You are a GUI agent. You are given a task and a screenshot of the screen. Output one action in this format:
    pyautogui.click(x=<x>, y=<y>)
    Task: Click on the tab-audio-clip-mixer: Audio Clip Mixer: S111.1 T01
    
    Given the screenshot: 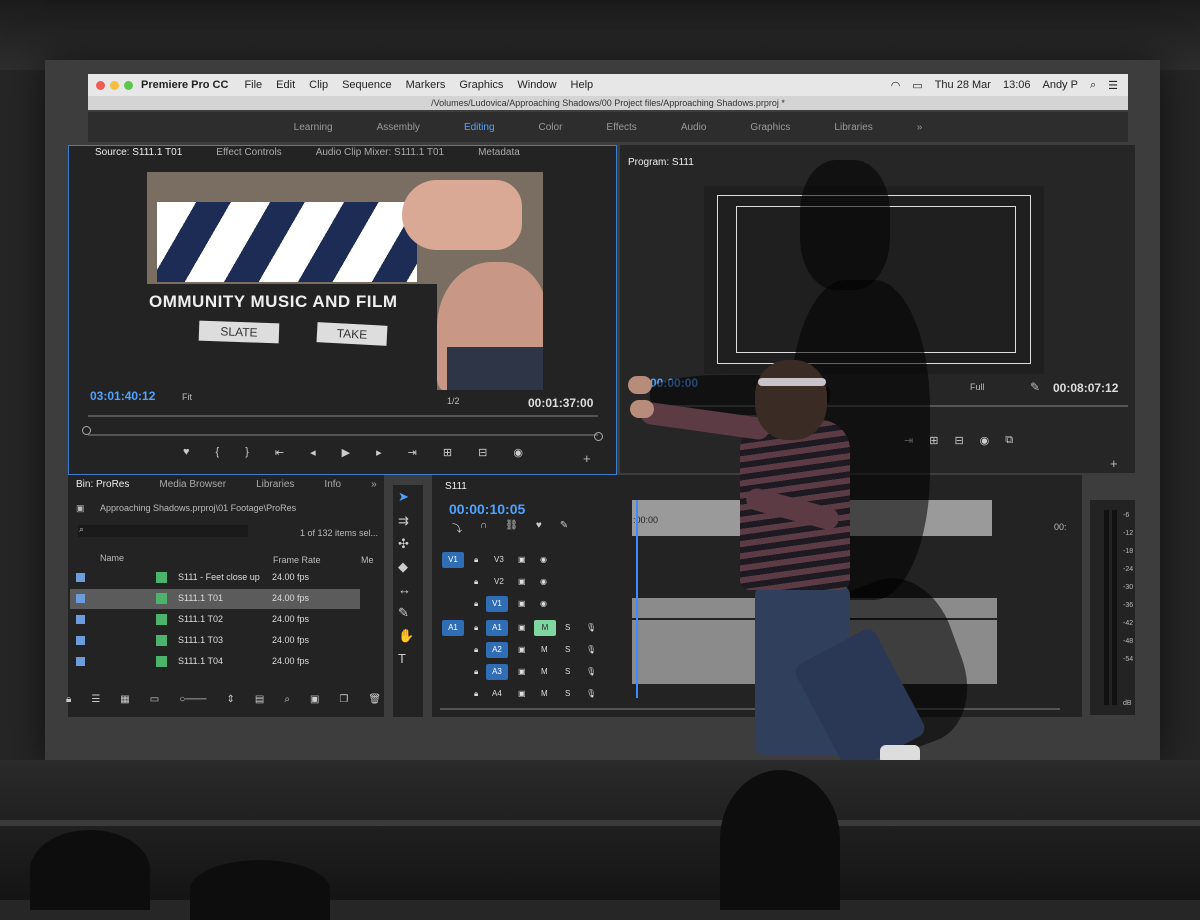 What is the action you would take?
    pyautogui.click(x=380, y=152)
    